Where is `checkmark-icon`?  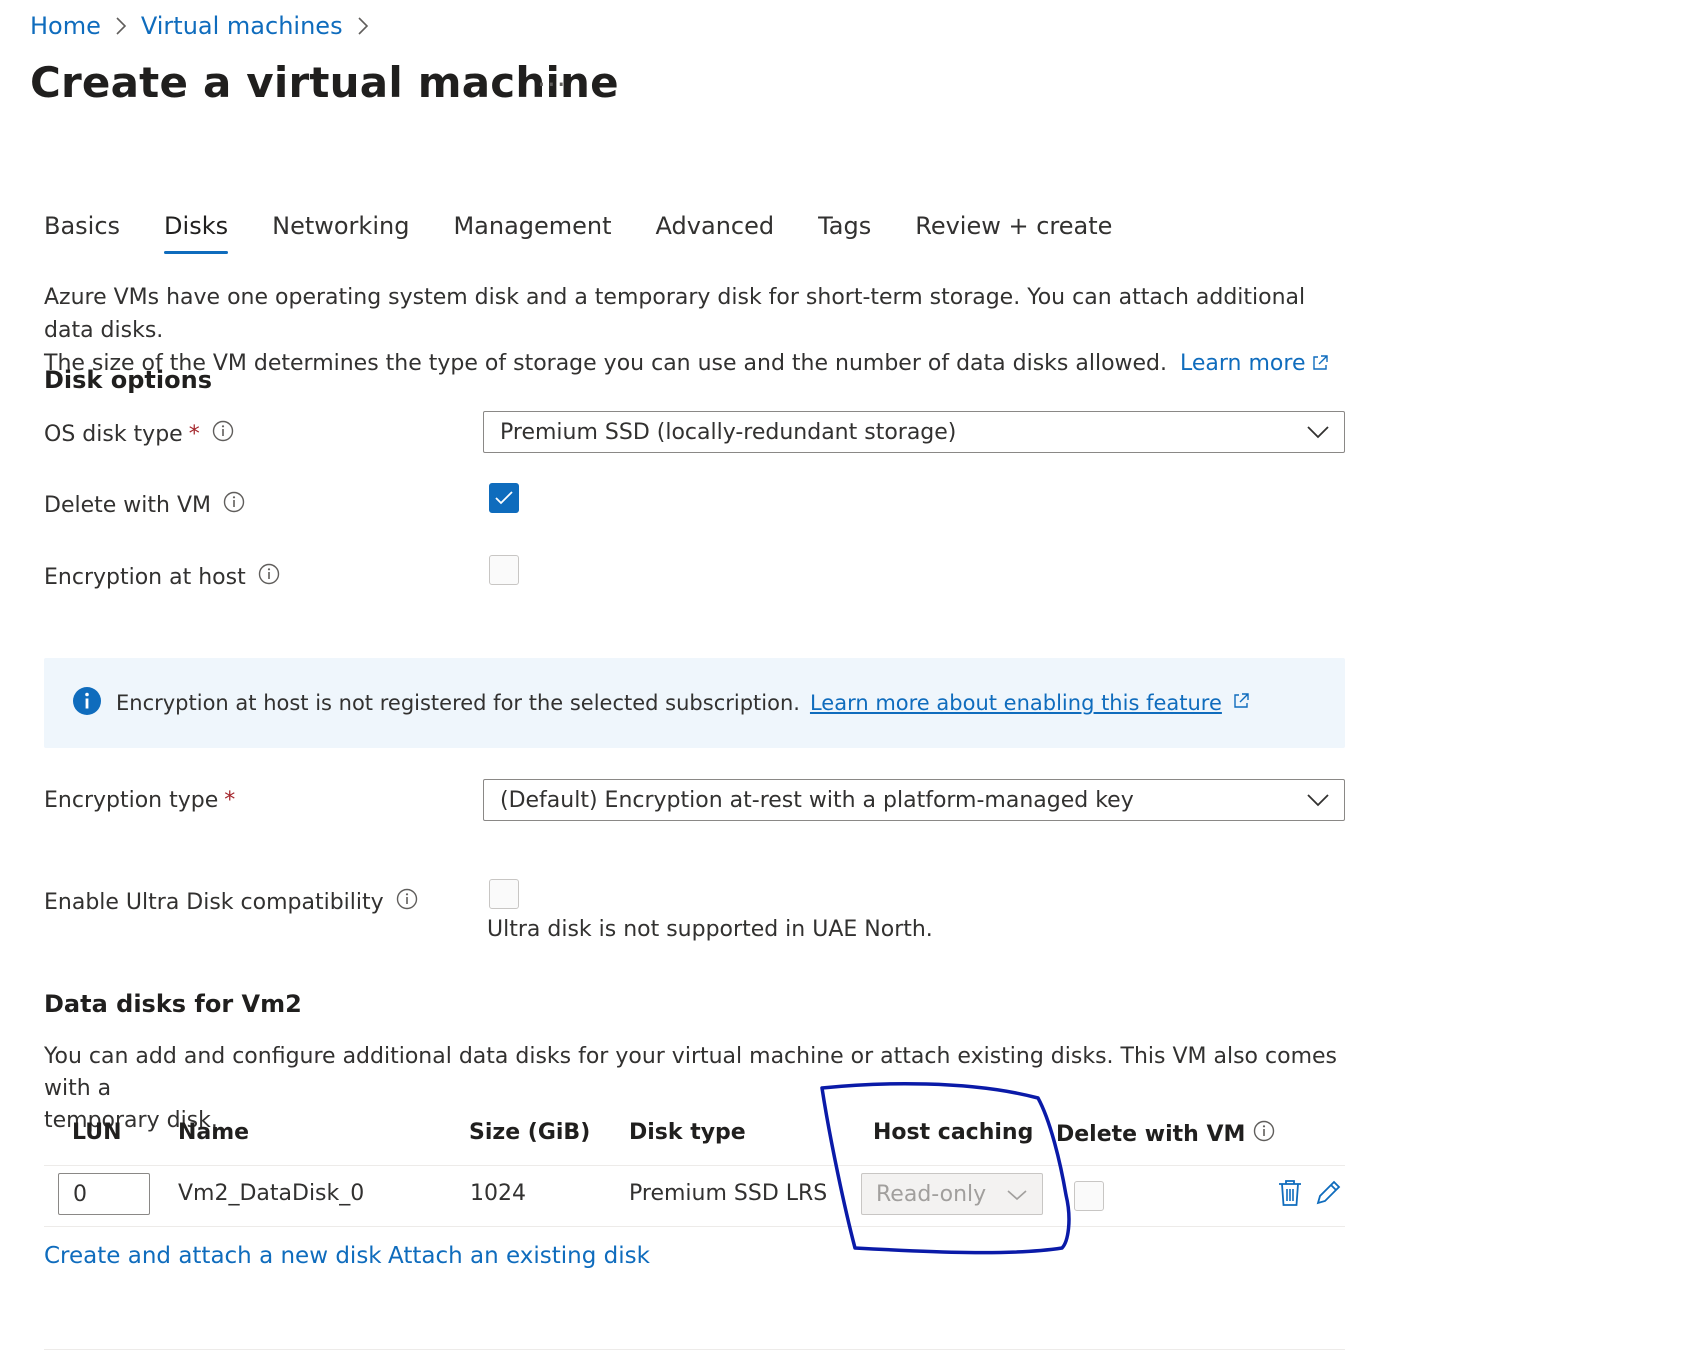 checkmark-icon is located at coordinates (504, 498).